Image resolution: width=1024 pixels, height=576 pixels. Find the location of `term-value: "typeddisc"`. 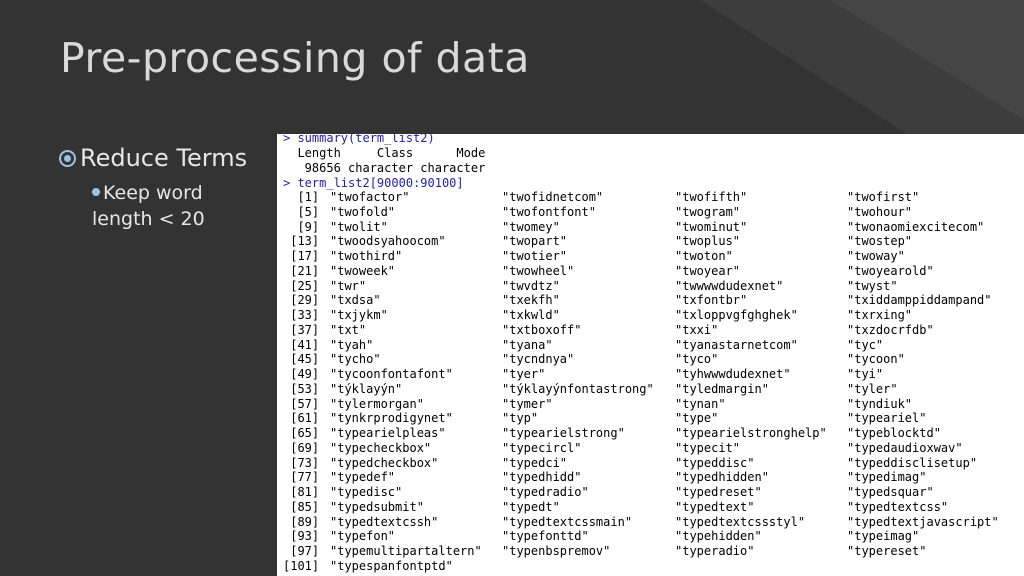

term-value: "typeddisc" is located at coordinates (715, 462).